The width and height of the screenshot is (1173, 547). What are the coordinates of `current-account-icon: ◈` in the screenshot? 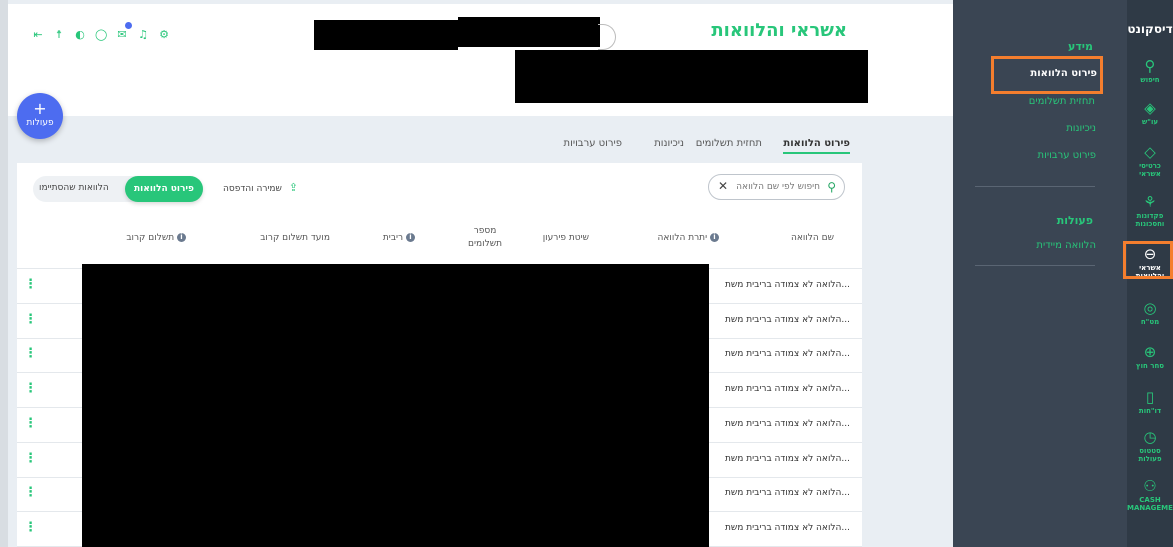 It's located at (1150, 108).